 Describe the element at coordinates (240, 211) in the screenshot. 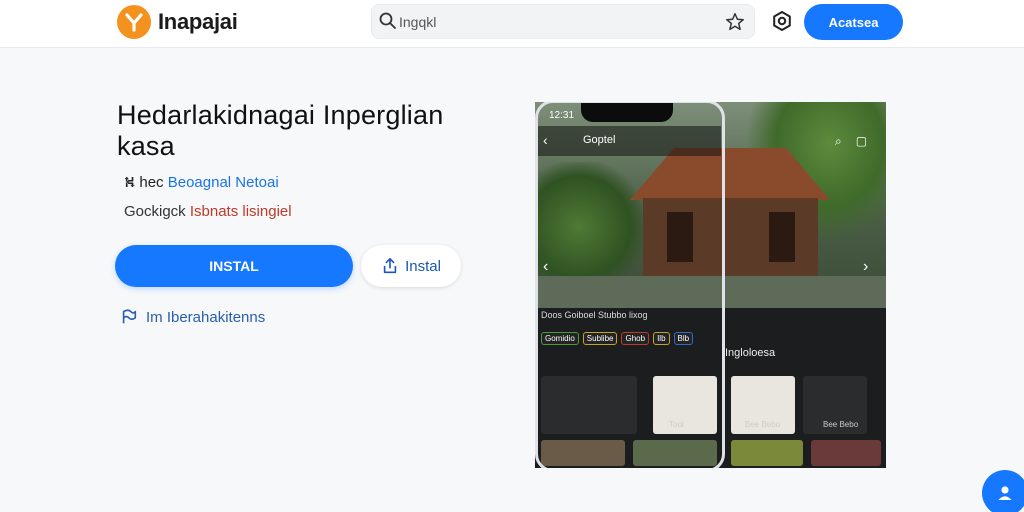

I see `category-value: Isbnats lisingiel` at that location.